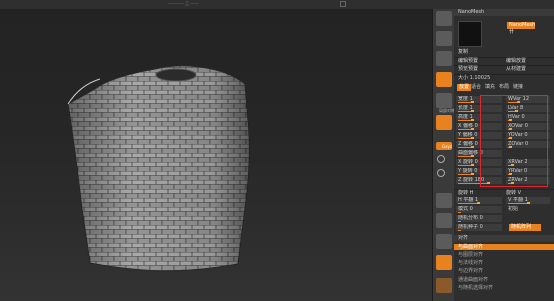 The width and height of the screenshot is (554, 301). Describe the element at coordinates (525, 227) in the screenshot. I see `randomize-button: 随机阵列` at that location.